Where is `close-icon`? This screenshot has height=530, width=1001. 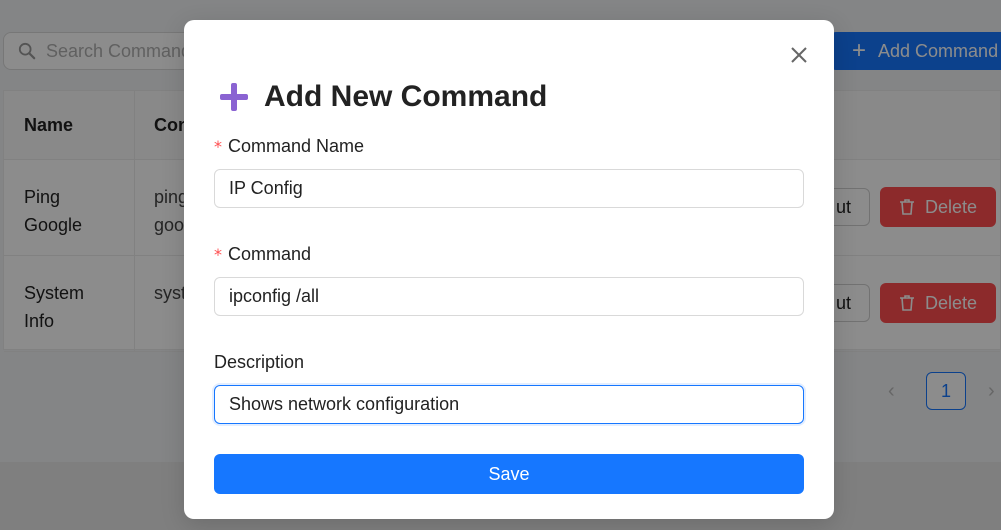
close-icon is located at coordinates (799, 55).